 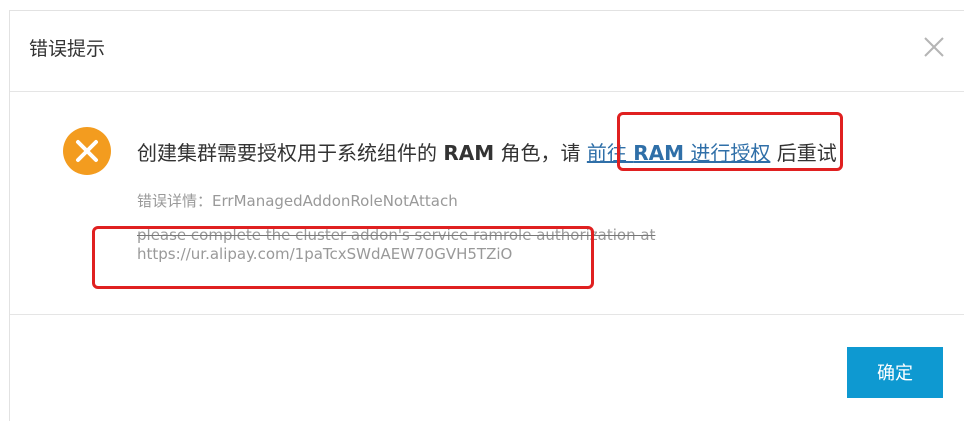 What do you see at coordinates (175, 201) in the screenshot?
I see `detail-label: 错误详情：` at bounding box center [175, 201].